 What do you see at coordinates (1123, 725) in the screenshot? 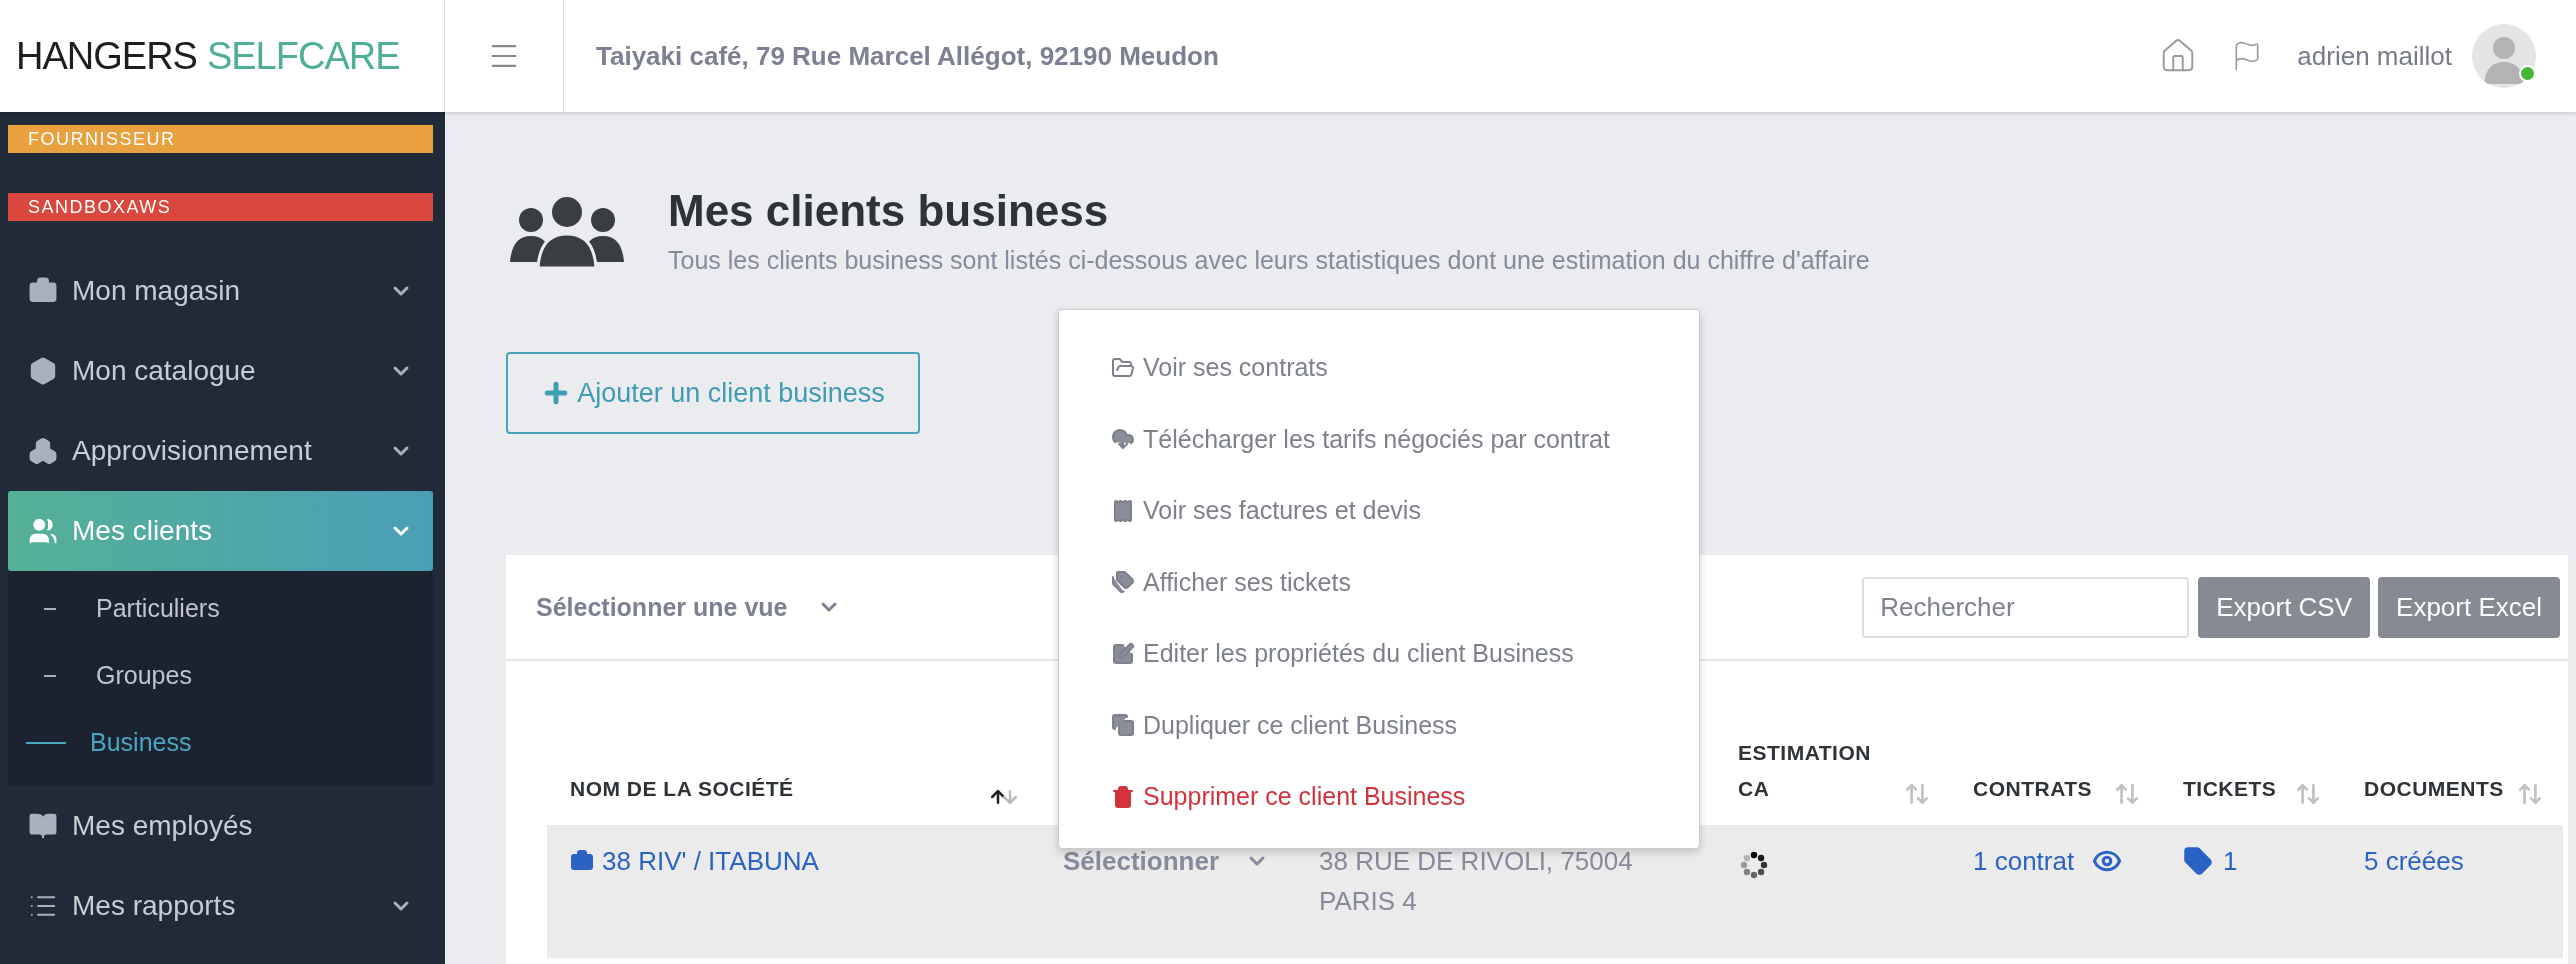
I see `copy-icon` at bounding box center [1123, 725].